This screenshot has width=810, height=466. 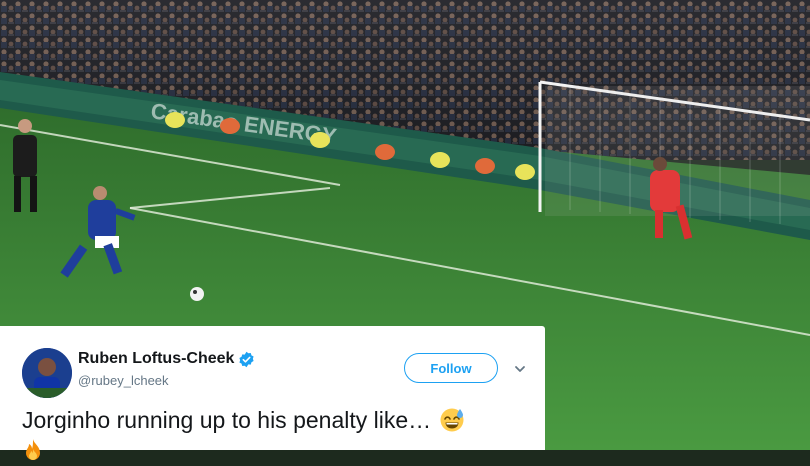 I want to click on grinning-sweat-emoji-icon, so click(x=452, y=423).